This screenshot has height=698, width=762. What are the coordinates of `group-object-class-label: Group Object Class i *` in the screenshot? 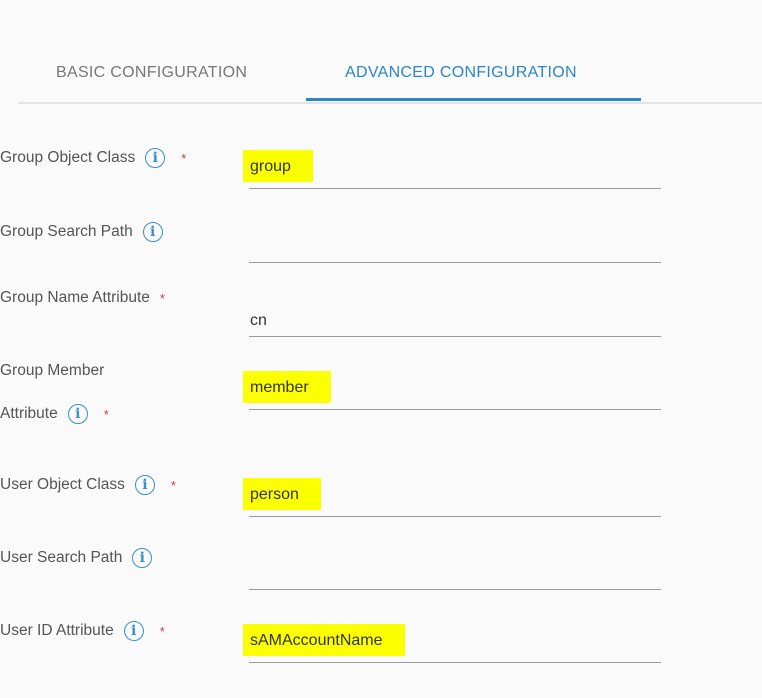 It's located at (93, 158).